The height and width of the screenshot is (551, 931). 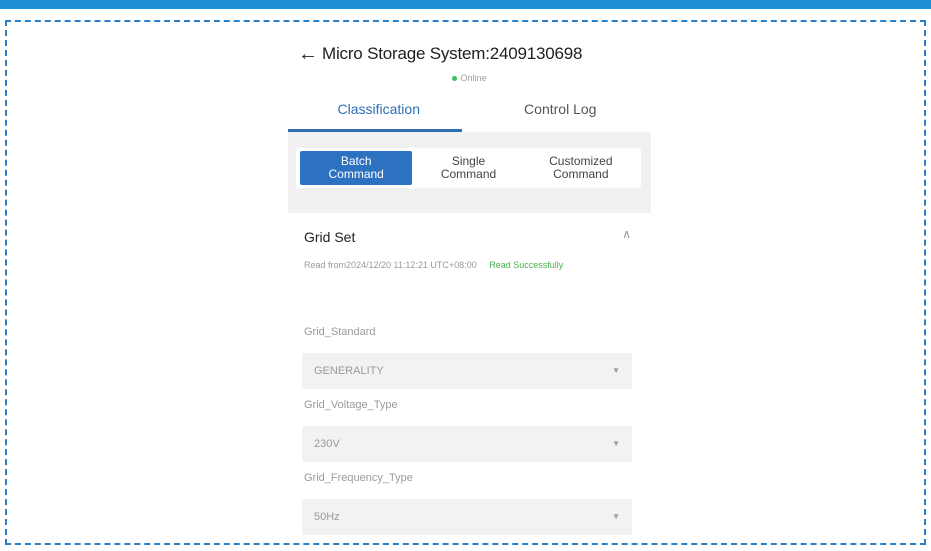 What do you see at coordinates (581, 168) in the screenshot?
I see `customized-command-button: Customized Command` at bounding box center [581, 168].